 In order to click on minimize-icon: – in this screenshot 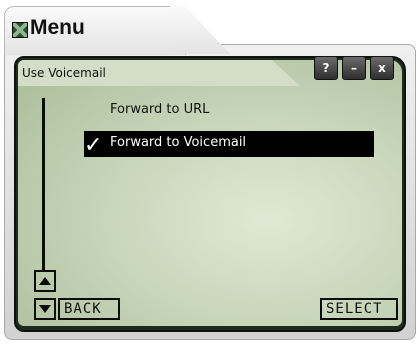, I will do `click(354, 68)`.